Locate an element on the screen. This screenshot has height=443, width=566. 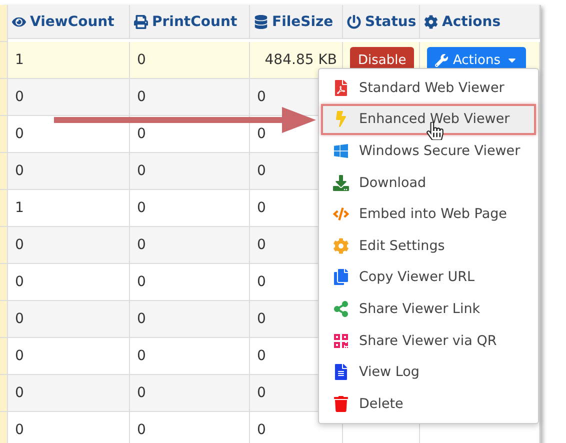
column-label: Actions is located at coordinates (471, 22).